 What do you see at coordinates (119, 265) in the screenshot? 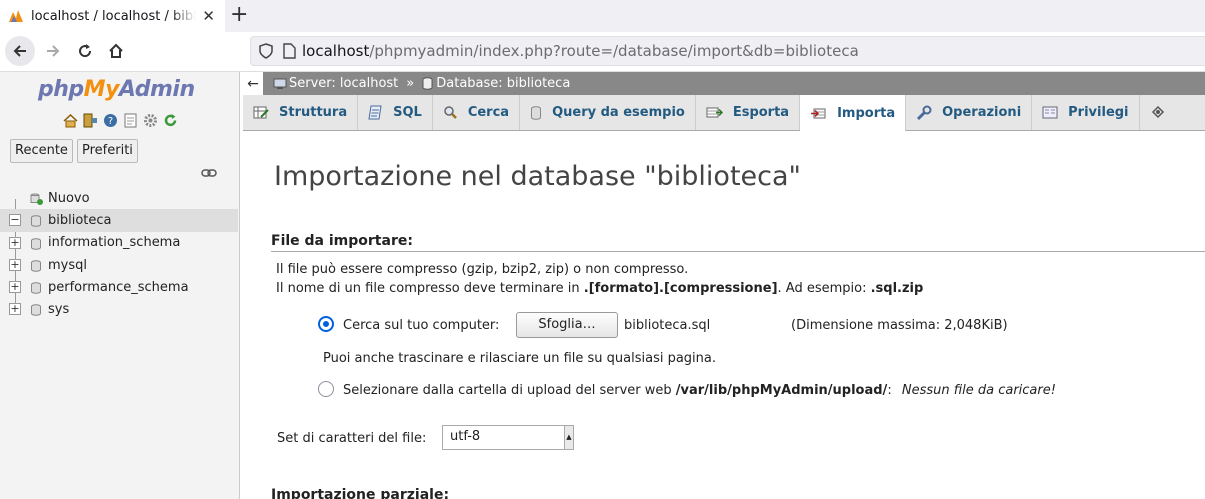
I see `tree-item-mysql: + mysql` at bounding box center [119, 265].